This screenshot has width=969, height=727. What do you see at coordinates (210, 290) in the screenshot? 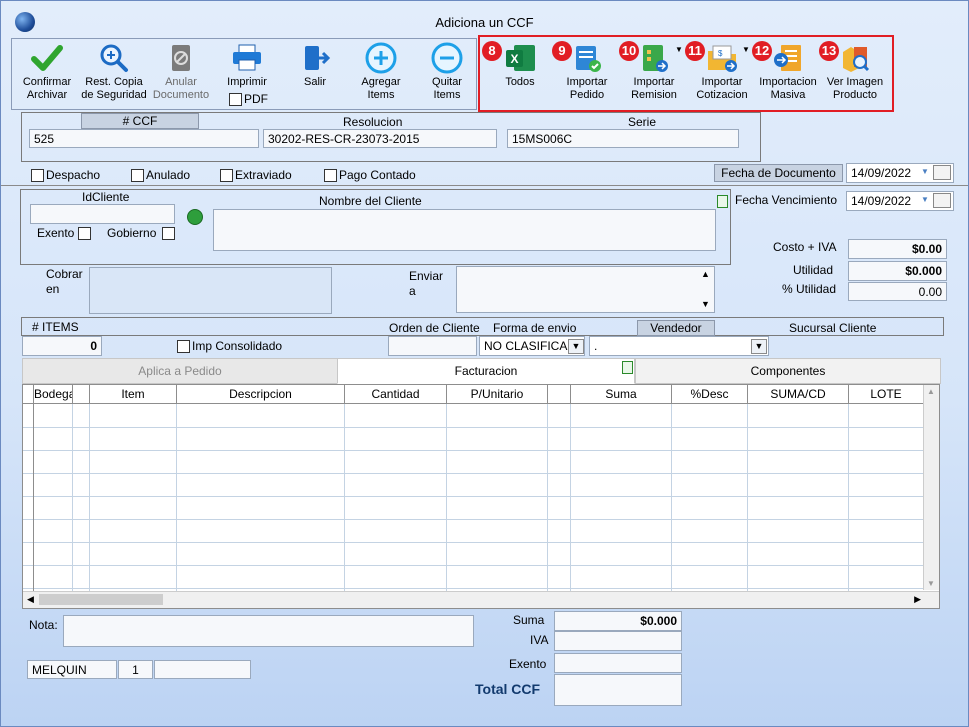
I see `cobrar-en-field` at bounding box center [210, 290].